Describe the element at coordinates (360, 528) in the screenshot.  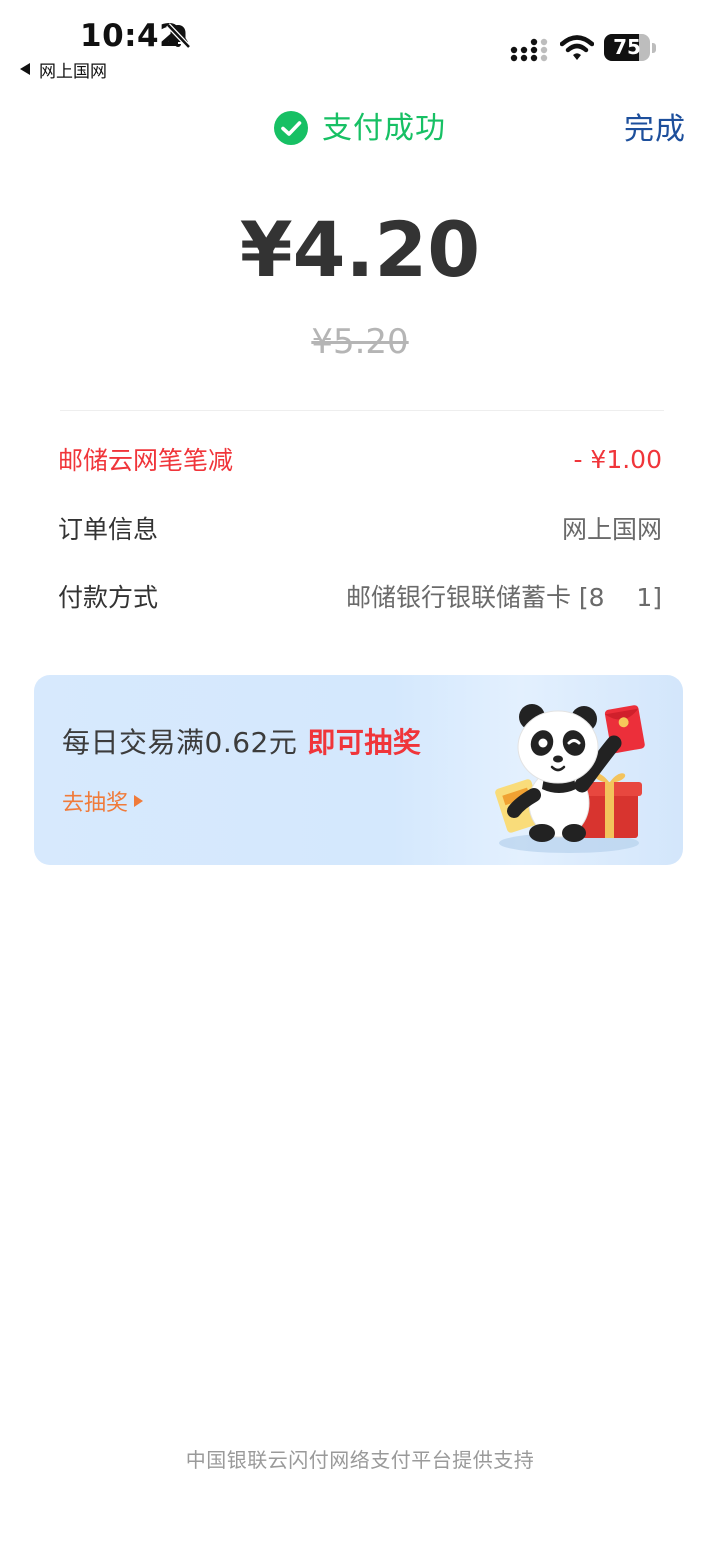
I see `order-info-row: 订单信息 网上国网` at that location.